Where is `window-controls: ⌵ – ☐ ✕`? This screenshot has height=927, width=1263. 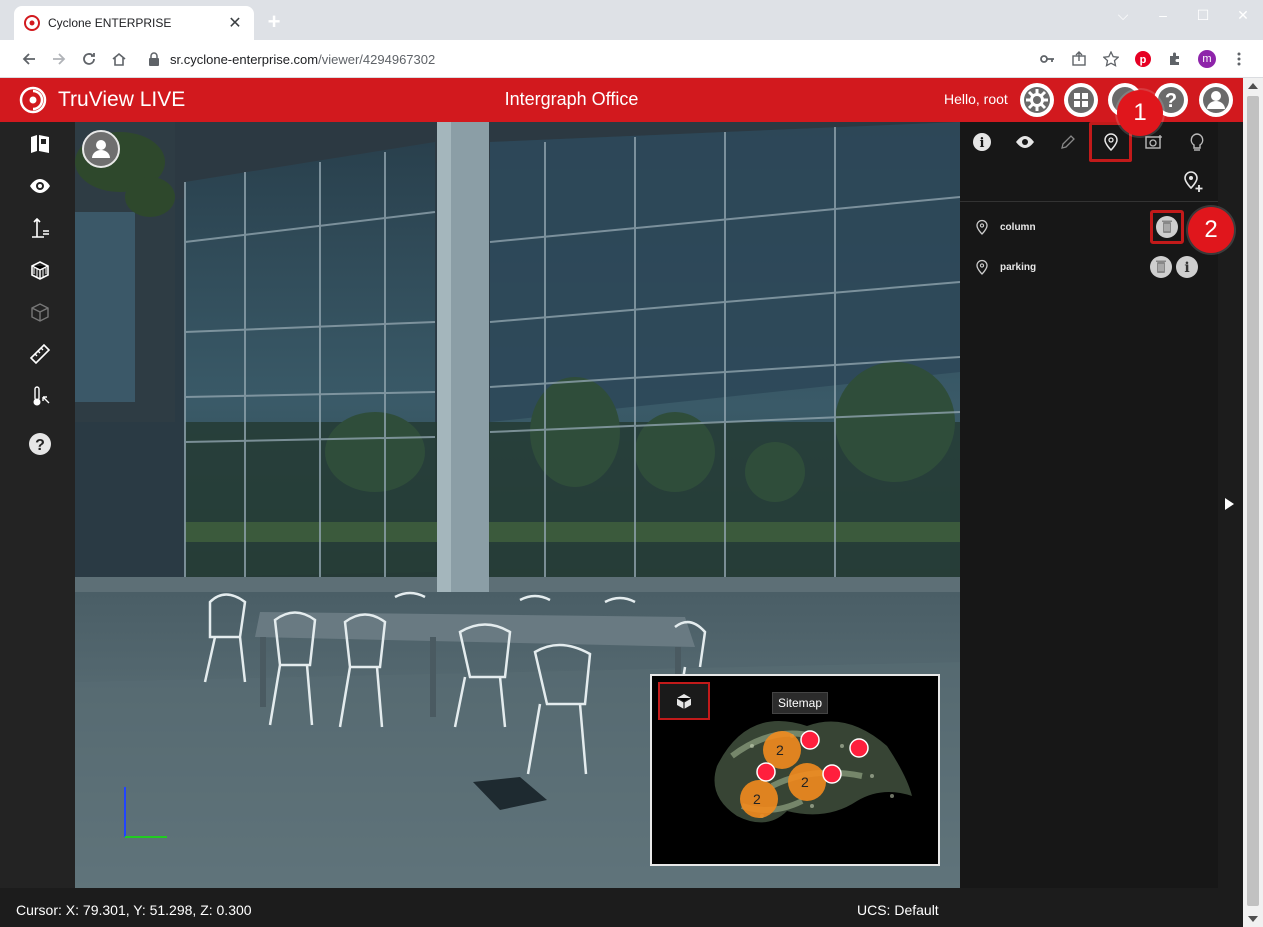
window-controls: ⌵ – ☐ ✕ is located at coordinates (1183, 15).